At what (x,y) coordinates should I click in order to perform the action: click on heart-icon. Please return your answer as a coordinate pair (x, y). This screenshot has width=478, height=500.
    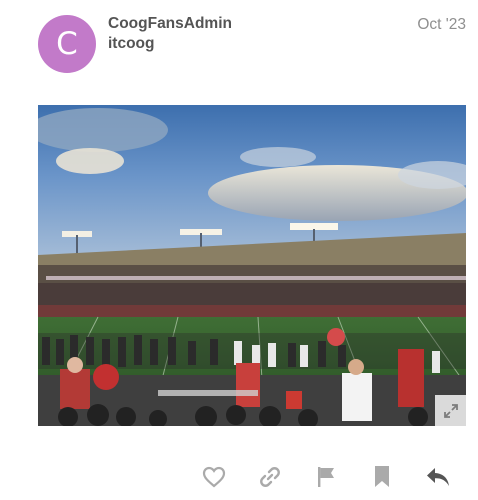
    Looking at the image, I should click on (214, 477).